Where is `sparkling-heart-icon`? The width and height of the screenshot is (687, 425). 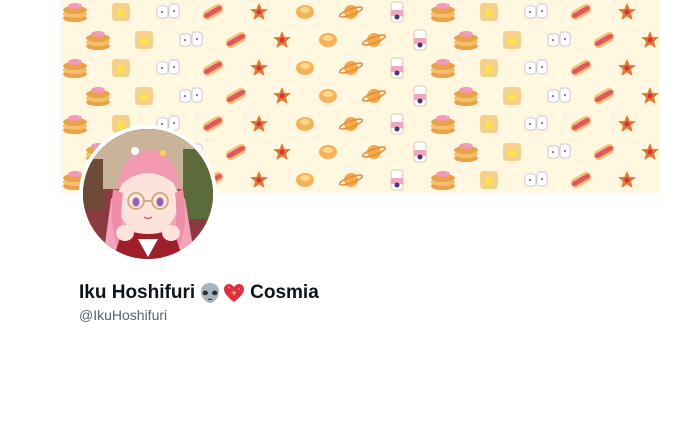 sparkling-heart-icon is located at coordinates (234, 293).